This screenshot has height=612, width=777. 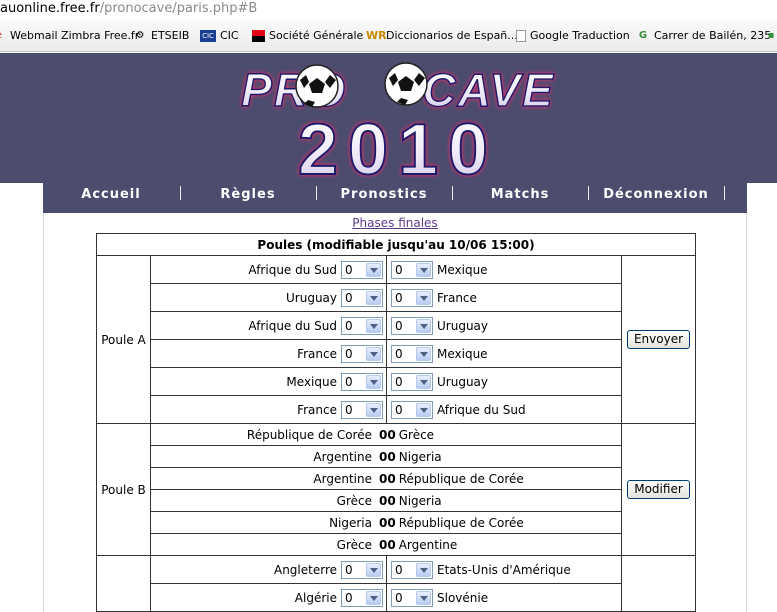 What do you see at coordinates (258, 36) in the screenshot?
I see `societe-generale-icon` at bounding box center [258, 36].